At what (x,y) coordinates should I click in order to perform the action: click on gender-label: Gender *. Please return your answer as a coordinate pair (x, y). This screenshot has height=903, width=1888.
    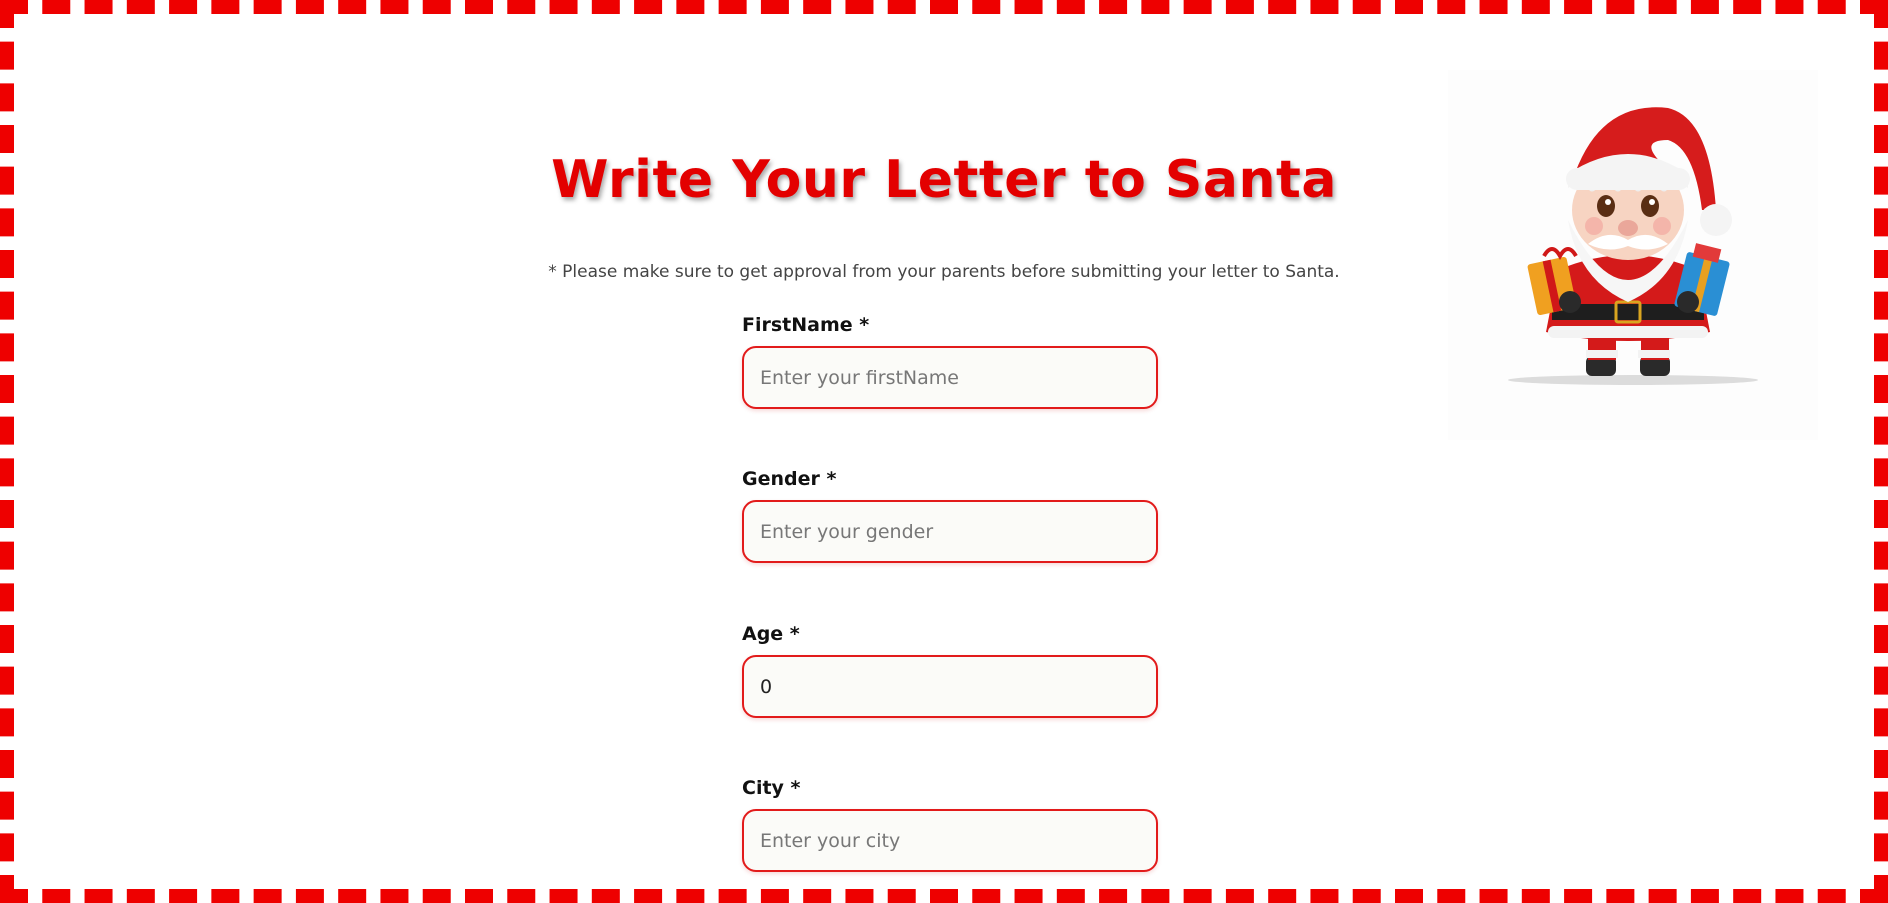
    Looking at the image, I should click on (789, 479).